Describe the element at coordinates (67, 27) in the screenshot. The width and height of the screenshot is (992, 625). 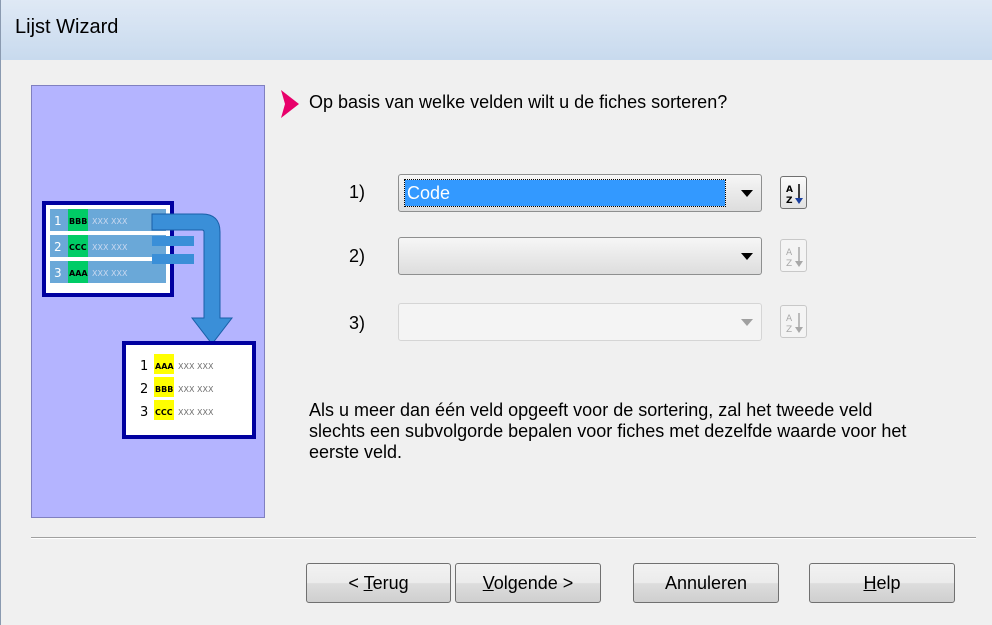
I see `window-title: Lijst Wizard` at that location.